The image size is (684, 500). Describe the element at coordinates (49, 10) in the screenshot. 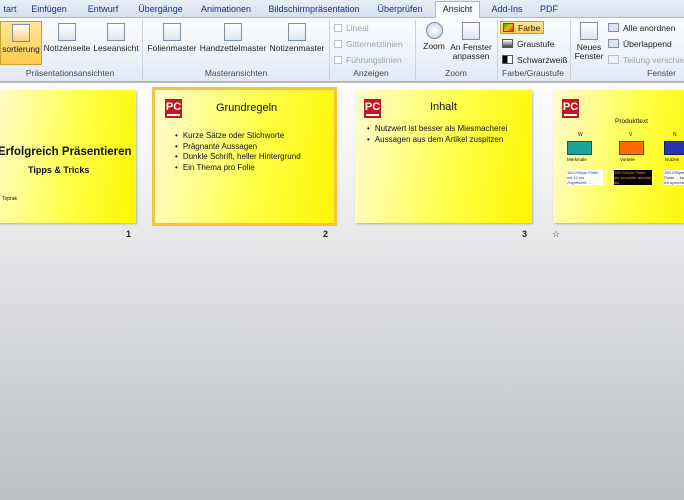

I see `tab-insert: Einfügen` at that location.